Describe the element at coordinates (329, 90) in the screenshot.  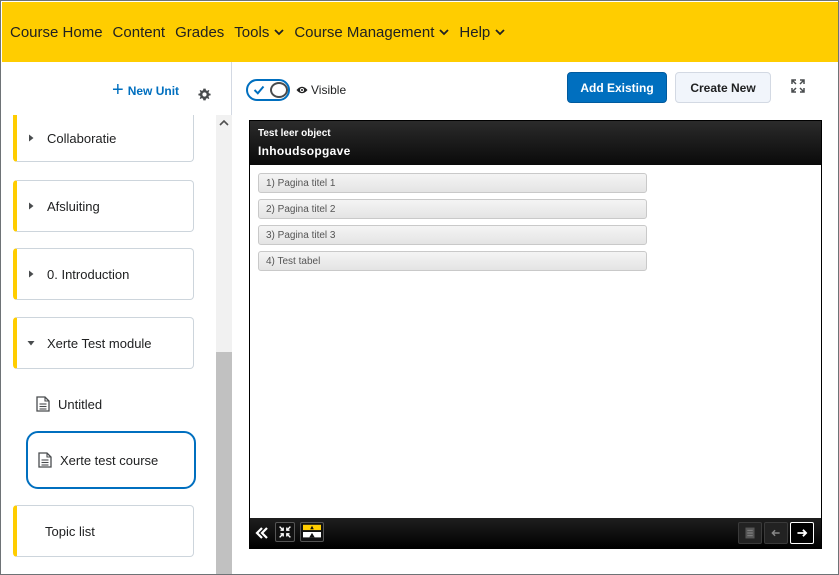
I see `visibility-label: Visible` at that location.